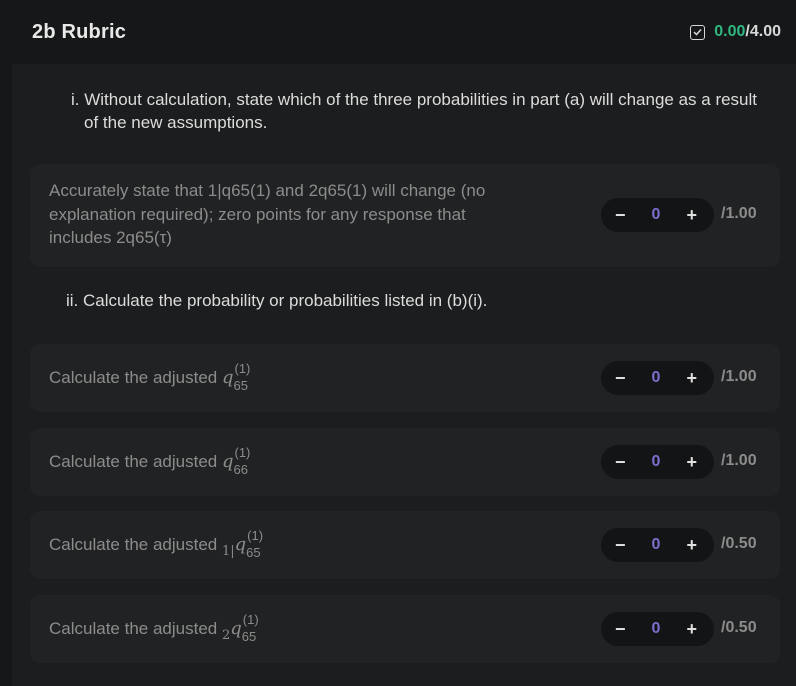 Image resolution: width=796 pixels, height=686 pixels. What do you see at coordinates (730, 31) in the screenshot?
I see `score-value: 0.00` at bounding box center [730, 31].